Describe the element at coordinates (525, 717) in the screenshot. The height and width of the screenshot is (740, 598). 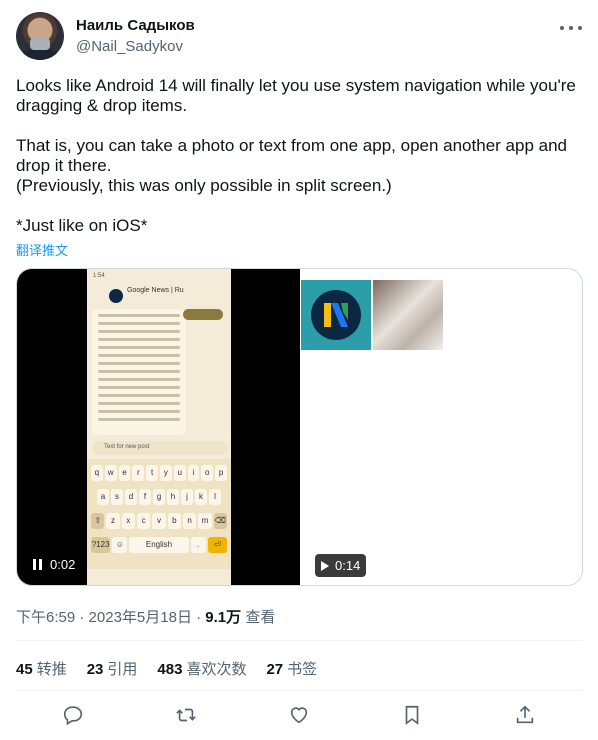
I see `share-icon` at that location.